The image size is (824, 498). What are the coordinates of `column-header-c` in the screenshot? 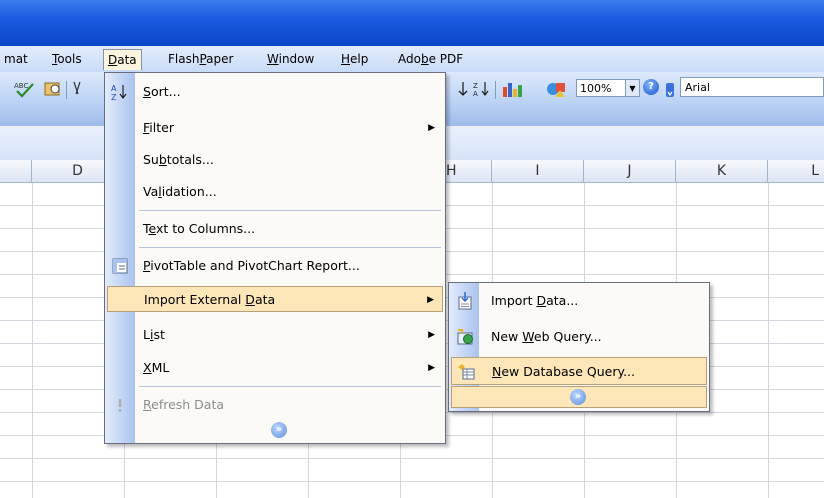 It's located at (16, 171).